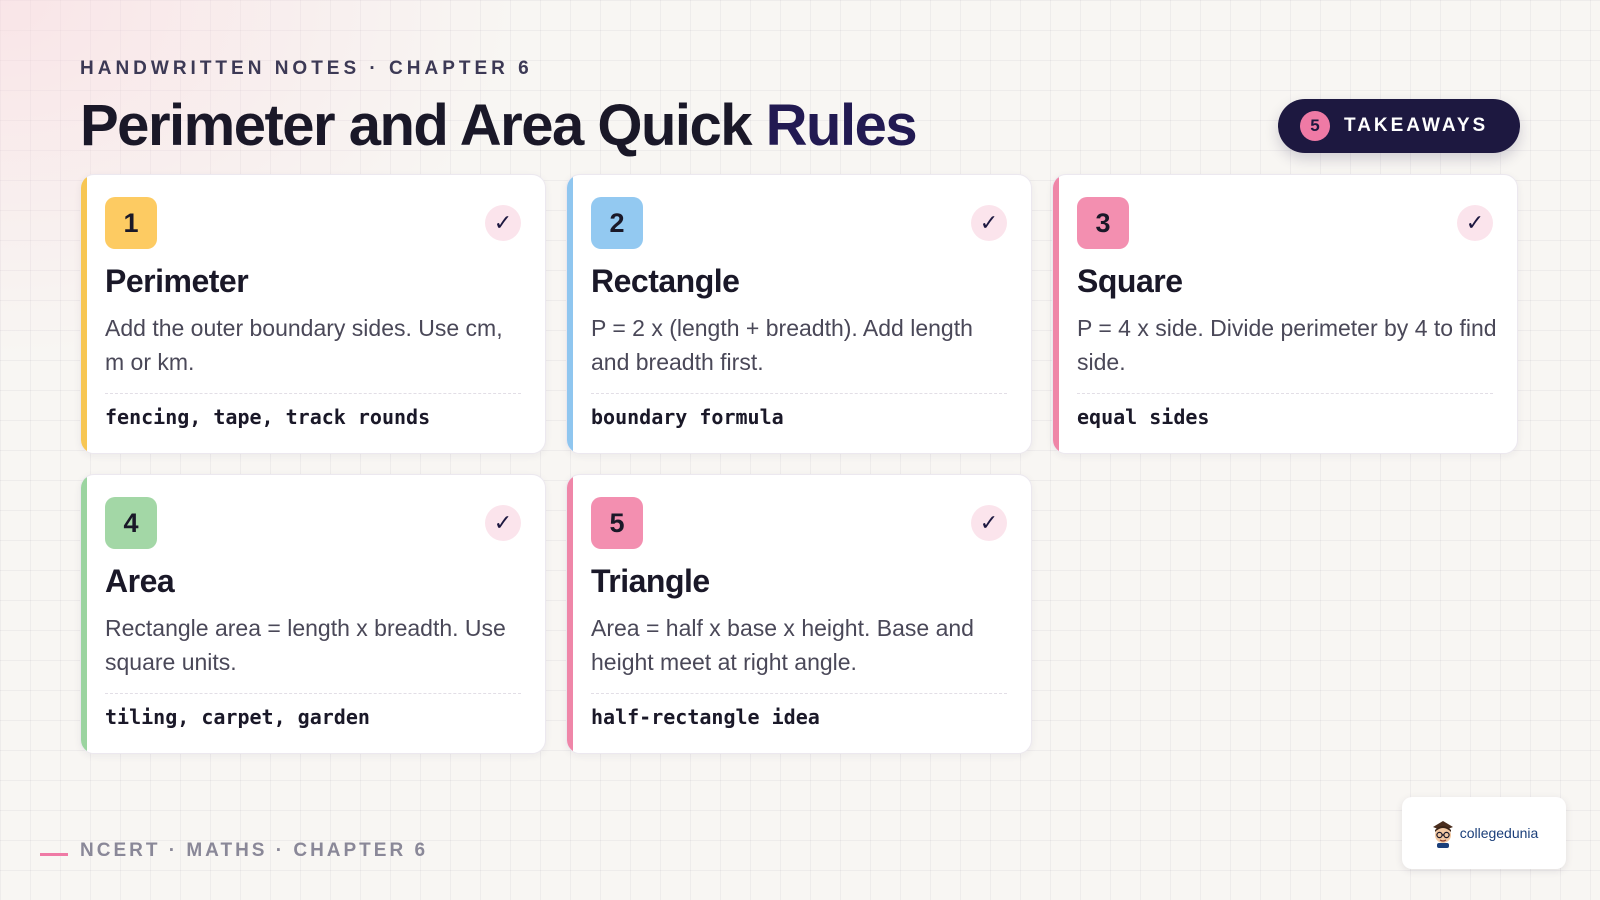 This screenshot has height=900, width=1600. What do you see at coordinates (54, 854) in the screenshot?
I see `footer-accent-line` at bounding box center [54, 854].